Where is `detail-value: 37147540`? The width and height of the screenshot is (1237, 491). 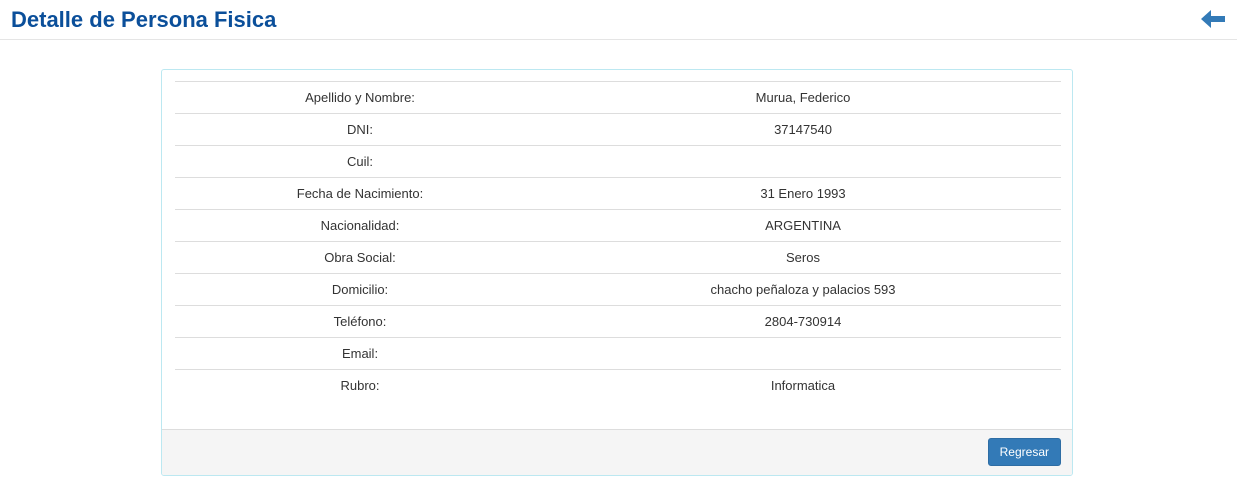 detail-value: 37147540 is located at coordinates (803, 129).